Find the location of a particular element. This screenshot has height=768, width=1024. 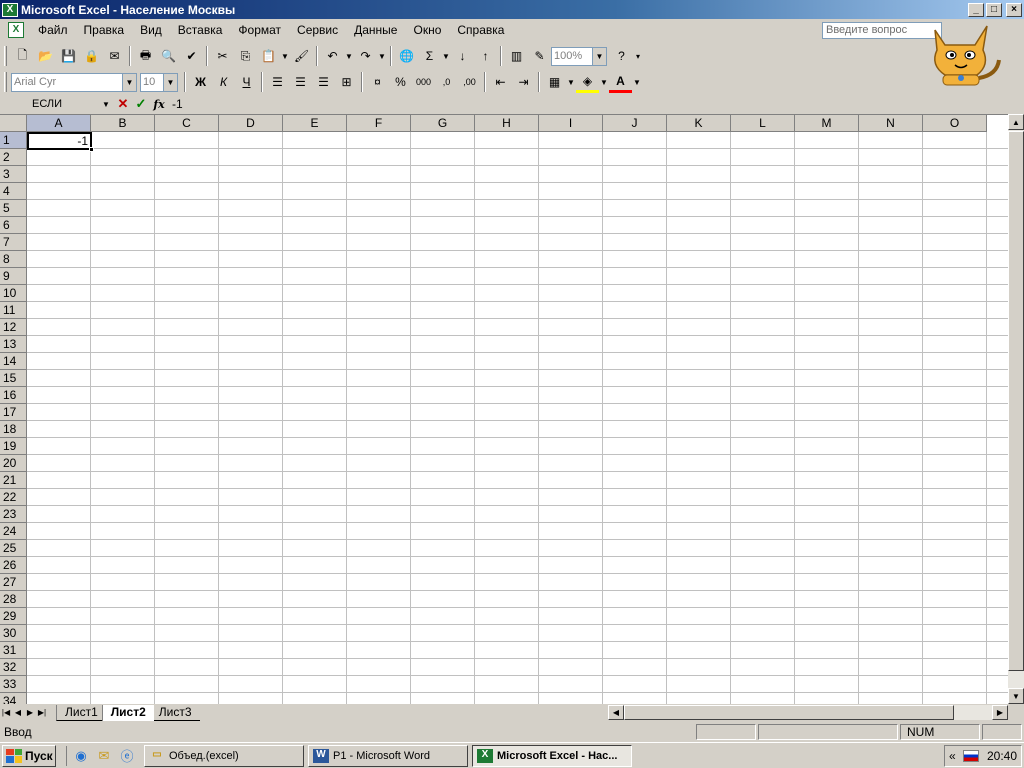

spelling-icon: ✔ is located at coordinates (191, 56).